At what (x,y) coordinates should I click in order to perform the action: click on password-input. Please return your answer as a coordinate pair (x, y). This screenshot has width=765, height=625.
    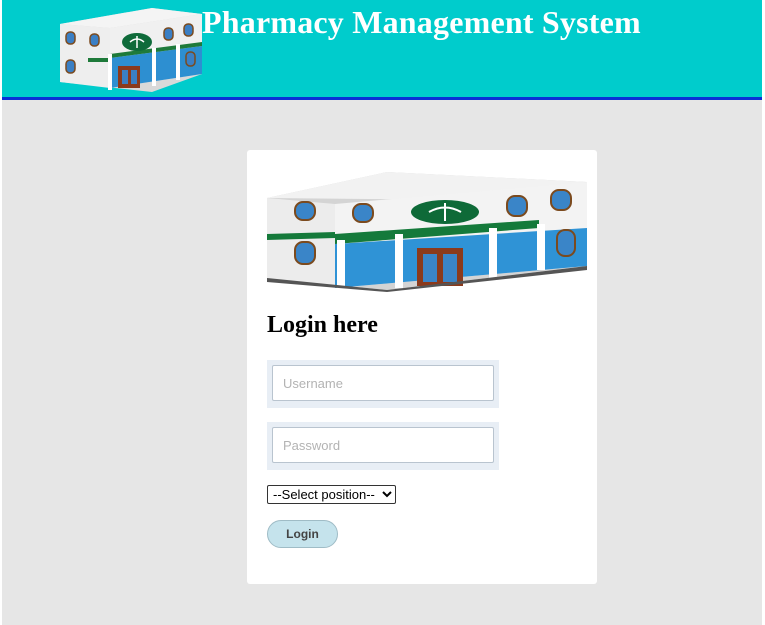
    Looking at the image, I should click on (383, 445).